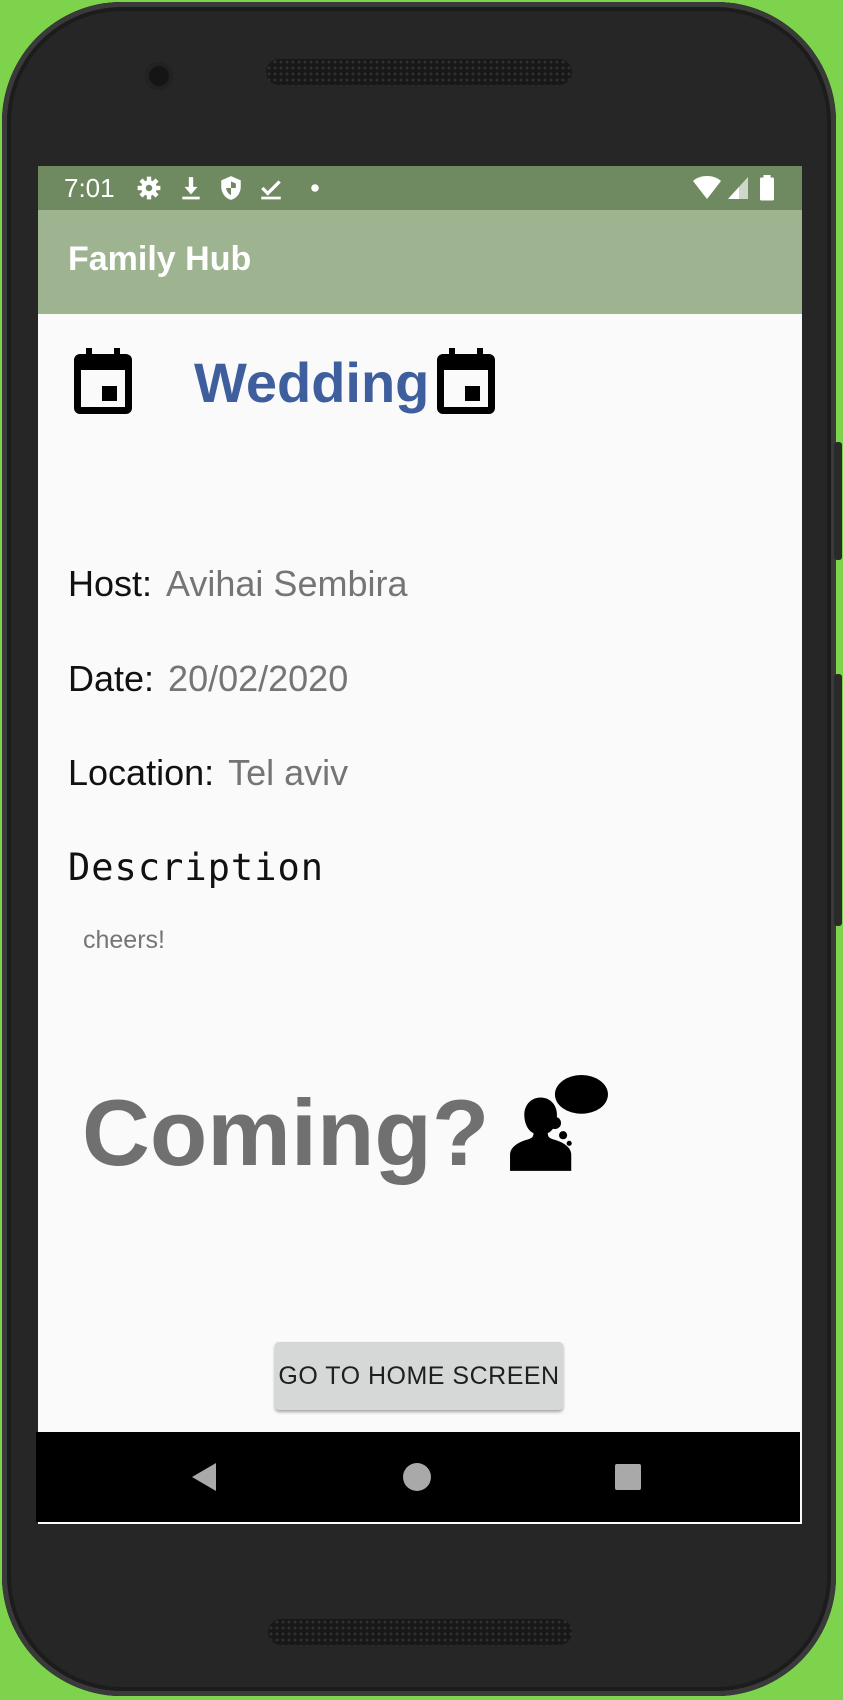 The height and width of the screenshot is (1700, 843). What do you see at coordinates (420, 262) in the screenshot?
I see `app-bar: Family Hub` at bounding box center [420, 262].